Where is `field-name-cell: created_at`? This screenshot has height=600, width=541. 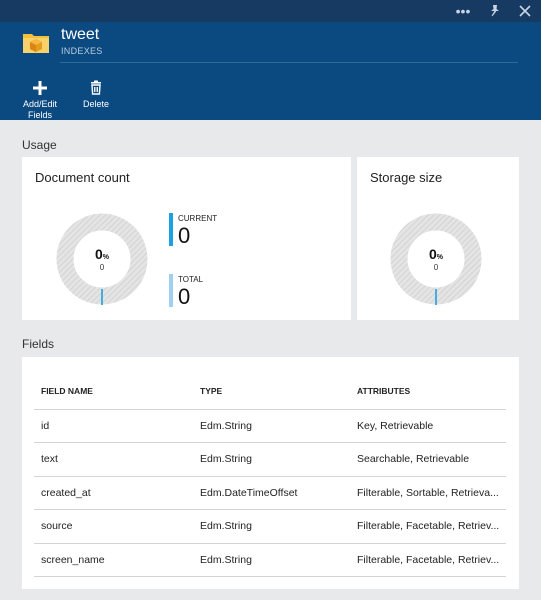 field-name-cell: created_at is located at coordinates (113, 493).